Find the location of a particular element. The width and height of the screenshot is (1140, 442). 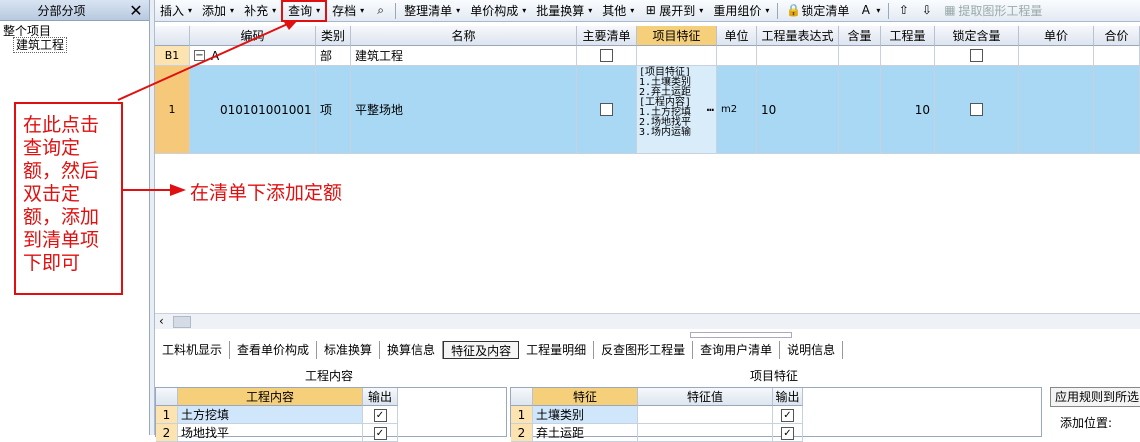

paint-icon: A is located at coordinates (865, 10).